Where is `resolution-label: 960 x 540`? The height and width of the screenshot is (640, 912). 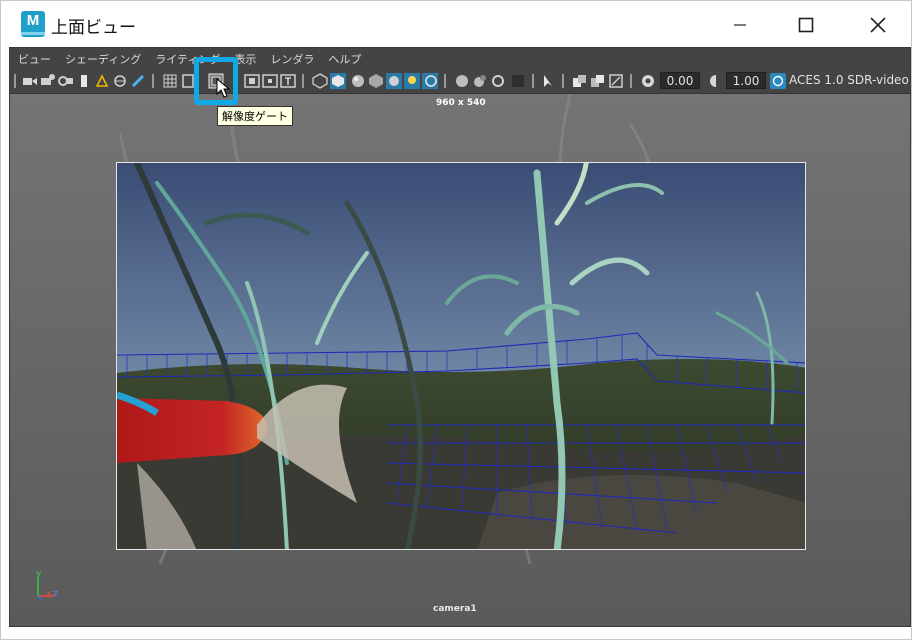 resolution-label: 960 x 540 is located at coordinates (461, 103).